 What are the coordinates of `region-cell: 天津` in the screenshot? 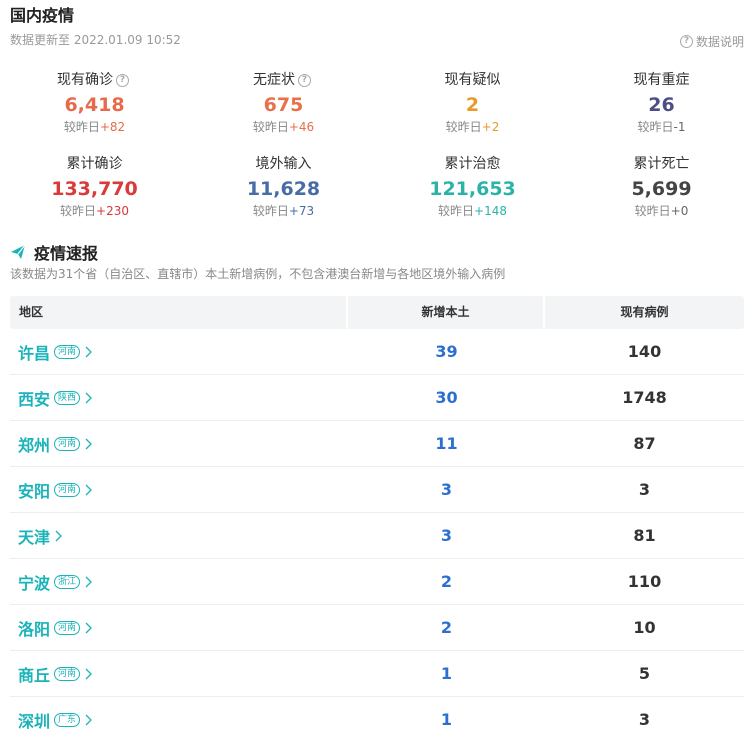 It's located at (179, 536).